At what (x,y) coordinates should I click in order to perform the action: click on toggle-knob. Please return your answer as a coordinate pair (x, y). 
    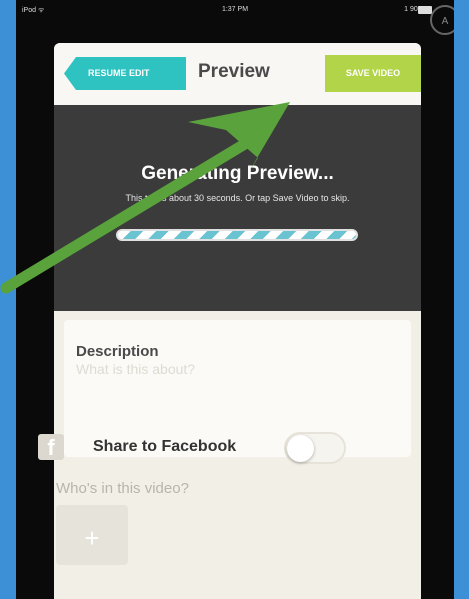
    Looking at the image, I should click on (300, 448).